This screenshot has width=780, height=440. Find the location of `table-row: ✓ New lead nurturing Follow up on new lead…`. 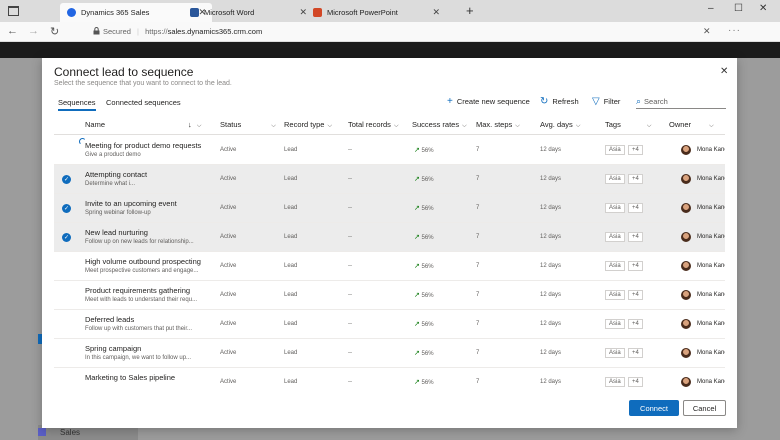

table-row: ✓ New lead nurturing Follow up on new lead… is located at coordinates (389, 237).